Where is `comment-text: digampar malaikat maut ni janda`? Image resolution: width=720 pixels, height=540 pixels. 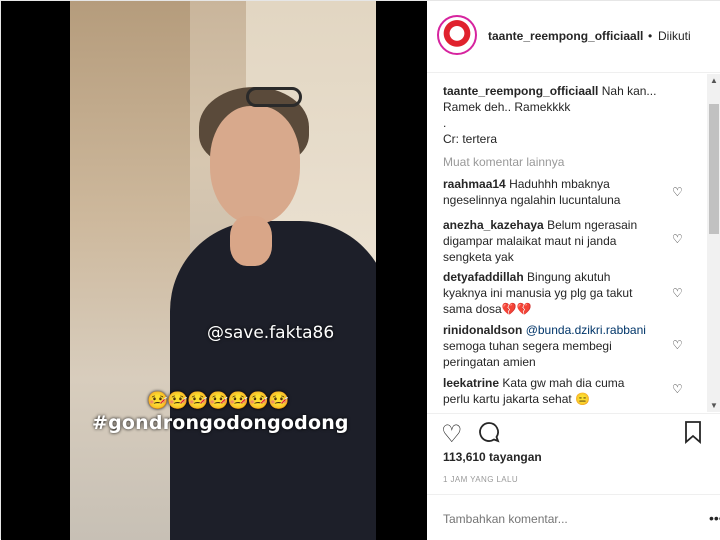
comment-text: digampar malaikat maut ni janda is located at coordinates (530, 241).